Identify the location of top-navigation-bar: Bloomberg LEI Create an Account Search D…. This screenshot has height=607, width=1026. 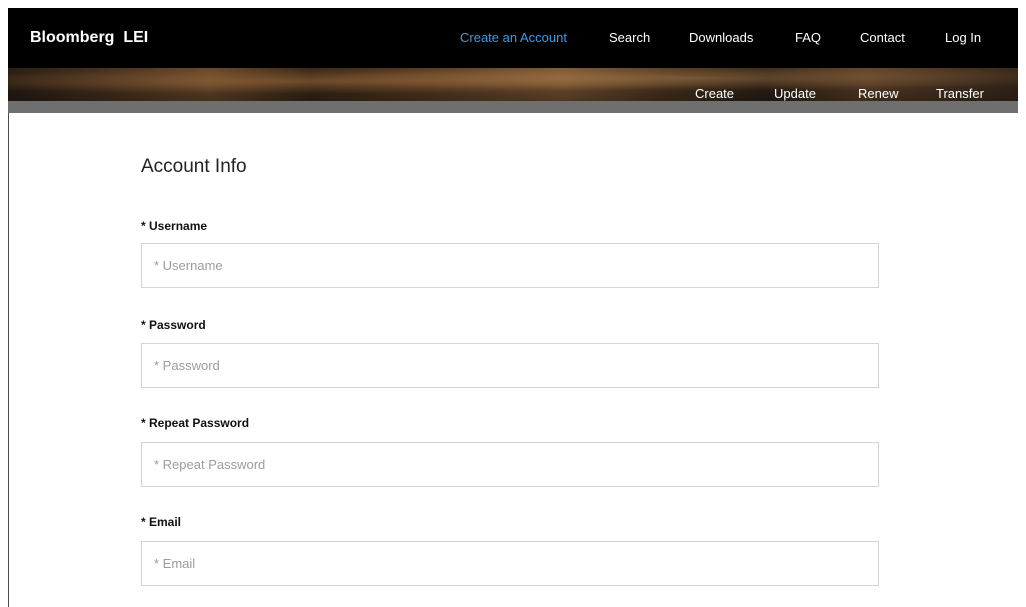
(513, 38).